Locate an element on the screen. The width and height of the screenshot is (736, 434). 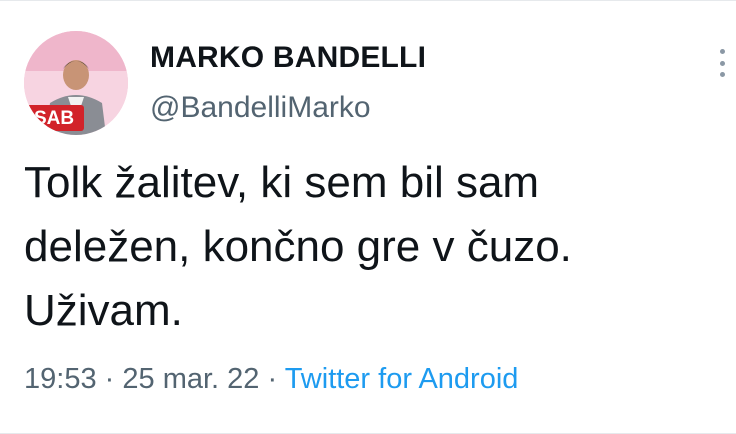
tweet-metadata: 19:53 · 25 mar. 22 · Twitter for Android is located at coordinates (271, 379).